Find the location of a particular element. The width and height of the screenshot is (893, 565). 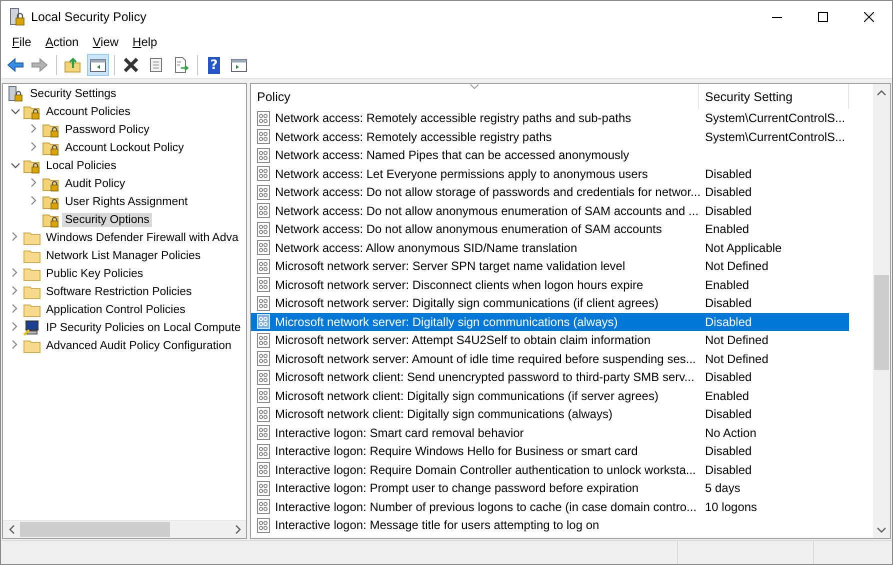

window-title: Local Security Policy is located at coordinates (89, 17).